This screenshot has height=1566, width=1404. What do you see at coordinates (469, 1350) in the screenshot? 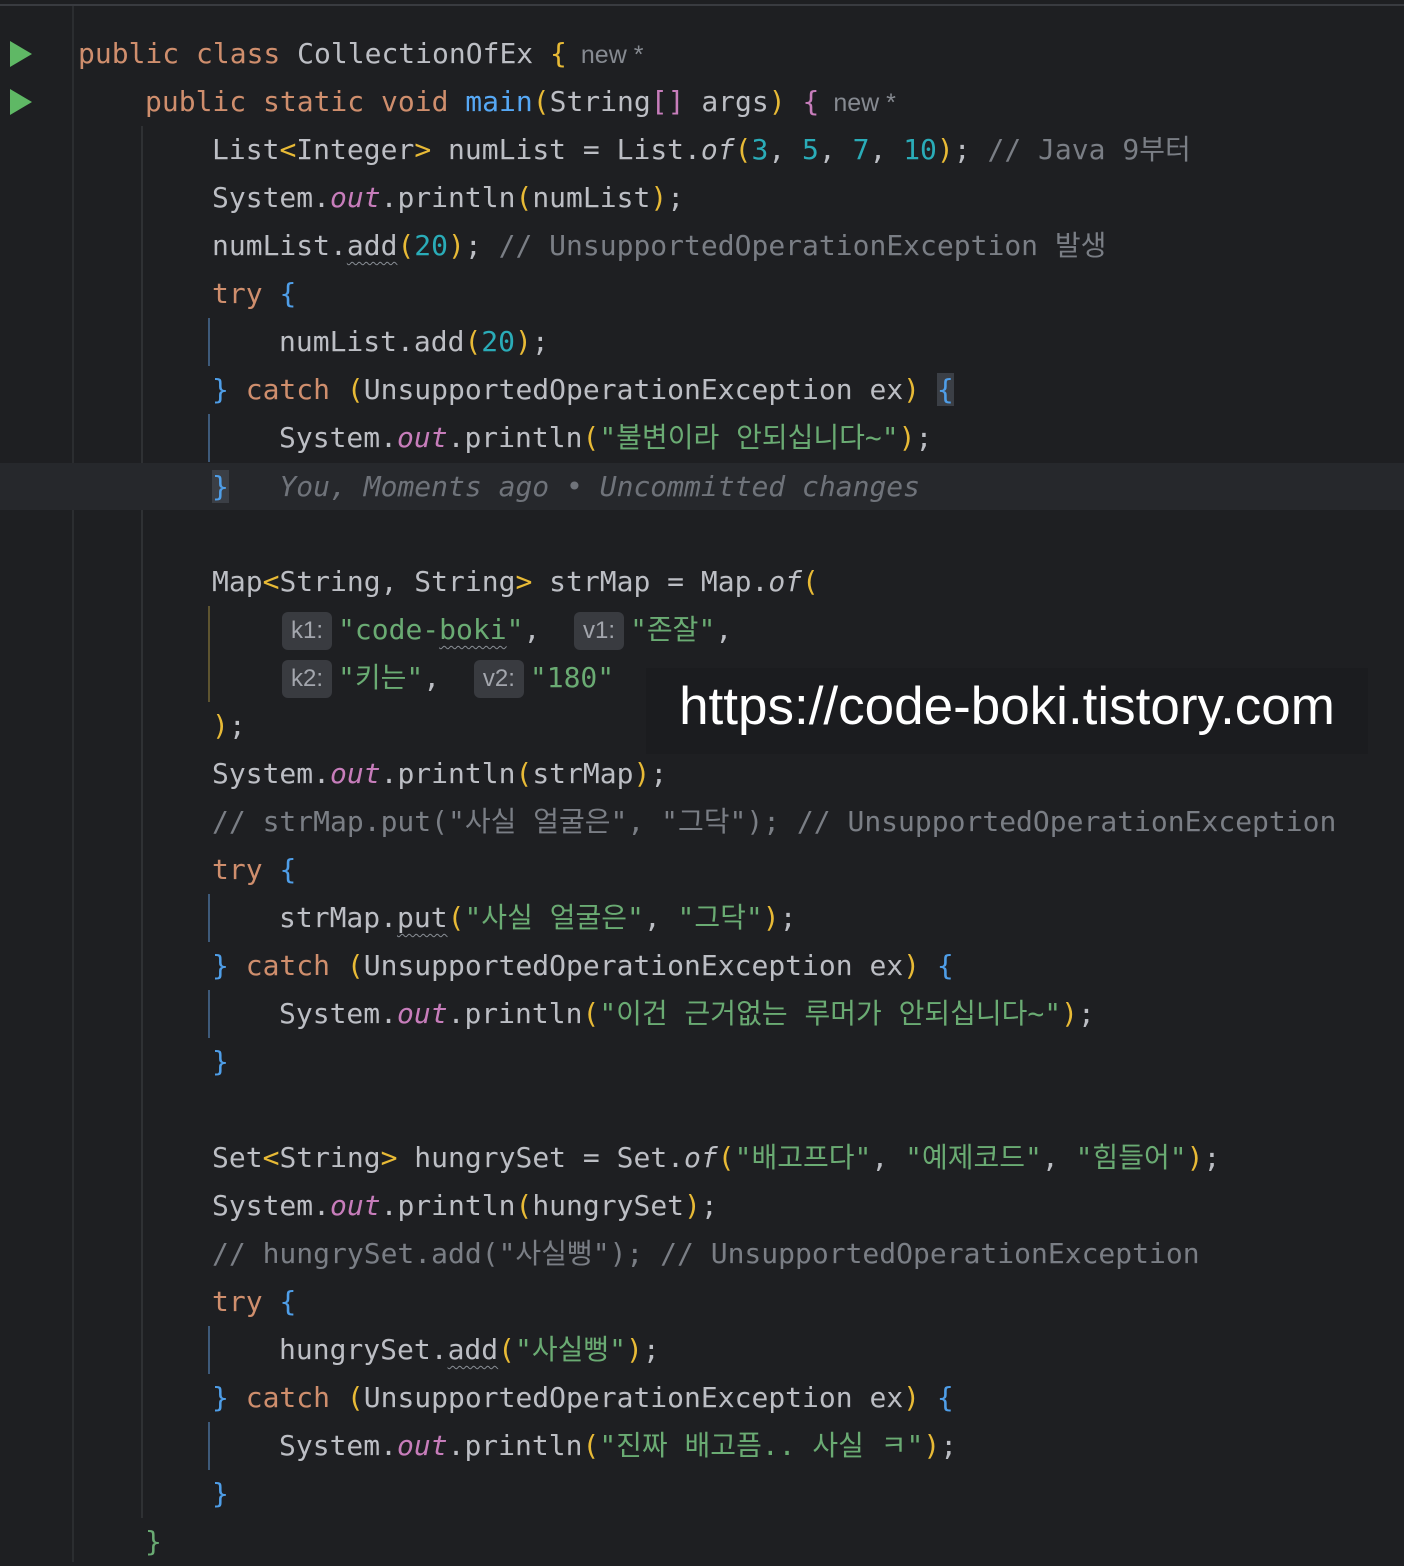
I see `code-line: hungrySet.add("사실뻥");` at bounding box center [469, 1350].